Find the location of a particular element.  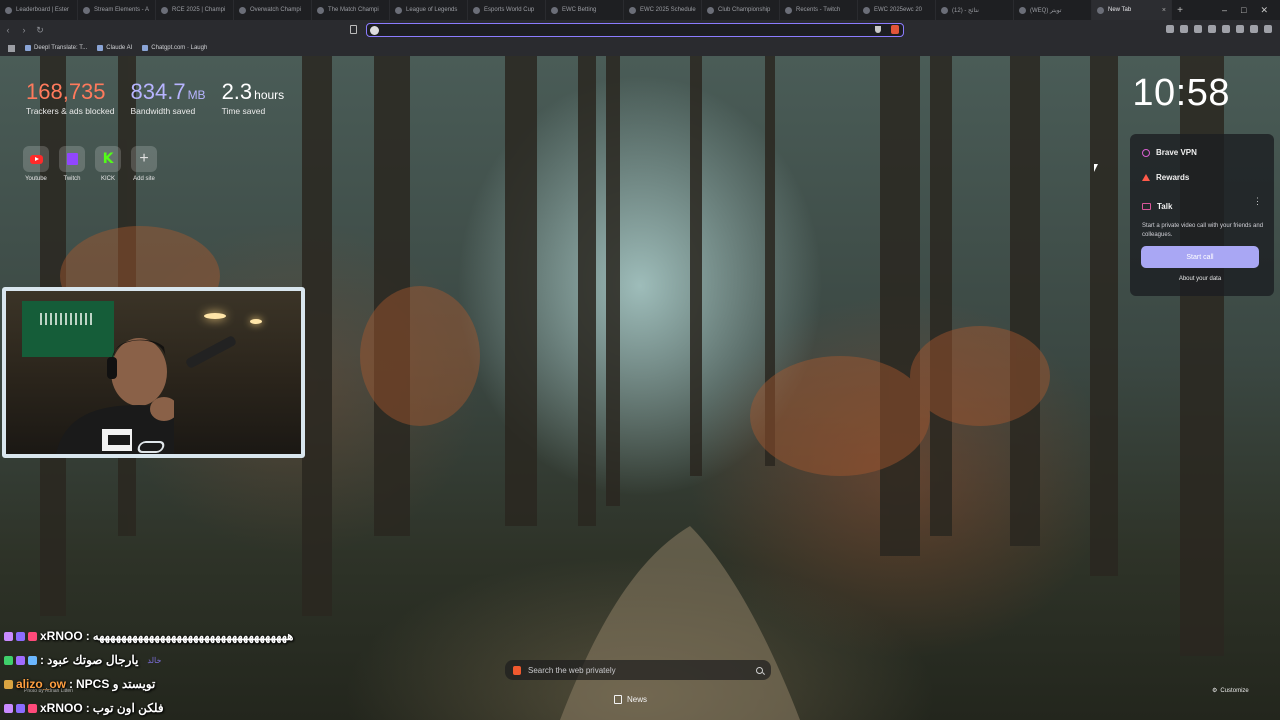

browser-tab: League of Legends is located at coordinates (429, 10).